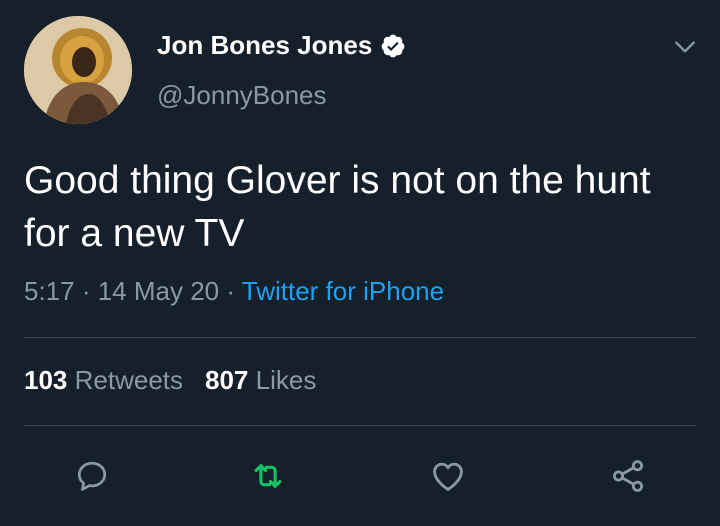  I want to click on like-button, so click(448, 476).